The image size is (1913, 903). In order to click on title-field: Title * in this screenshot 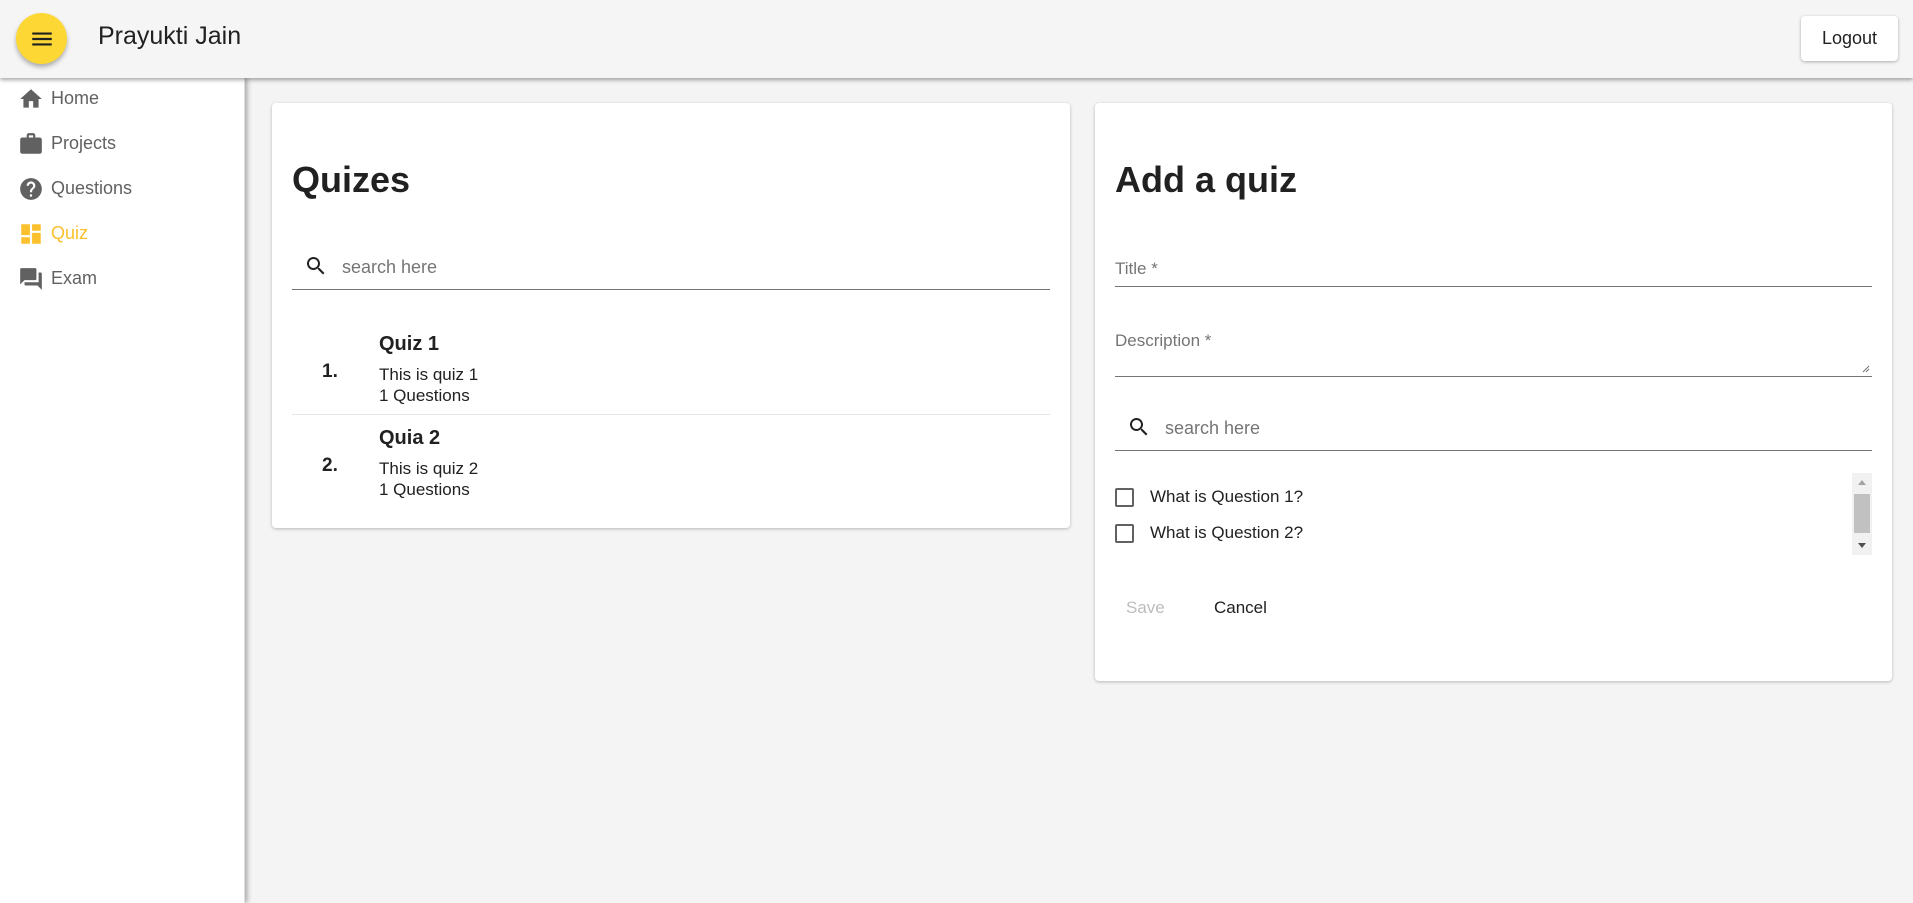, I will do `click(1493, 269)`.